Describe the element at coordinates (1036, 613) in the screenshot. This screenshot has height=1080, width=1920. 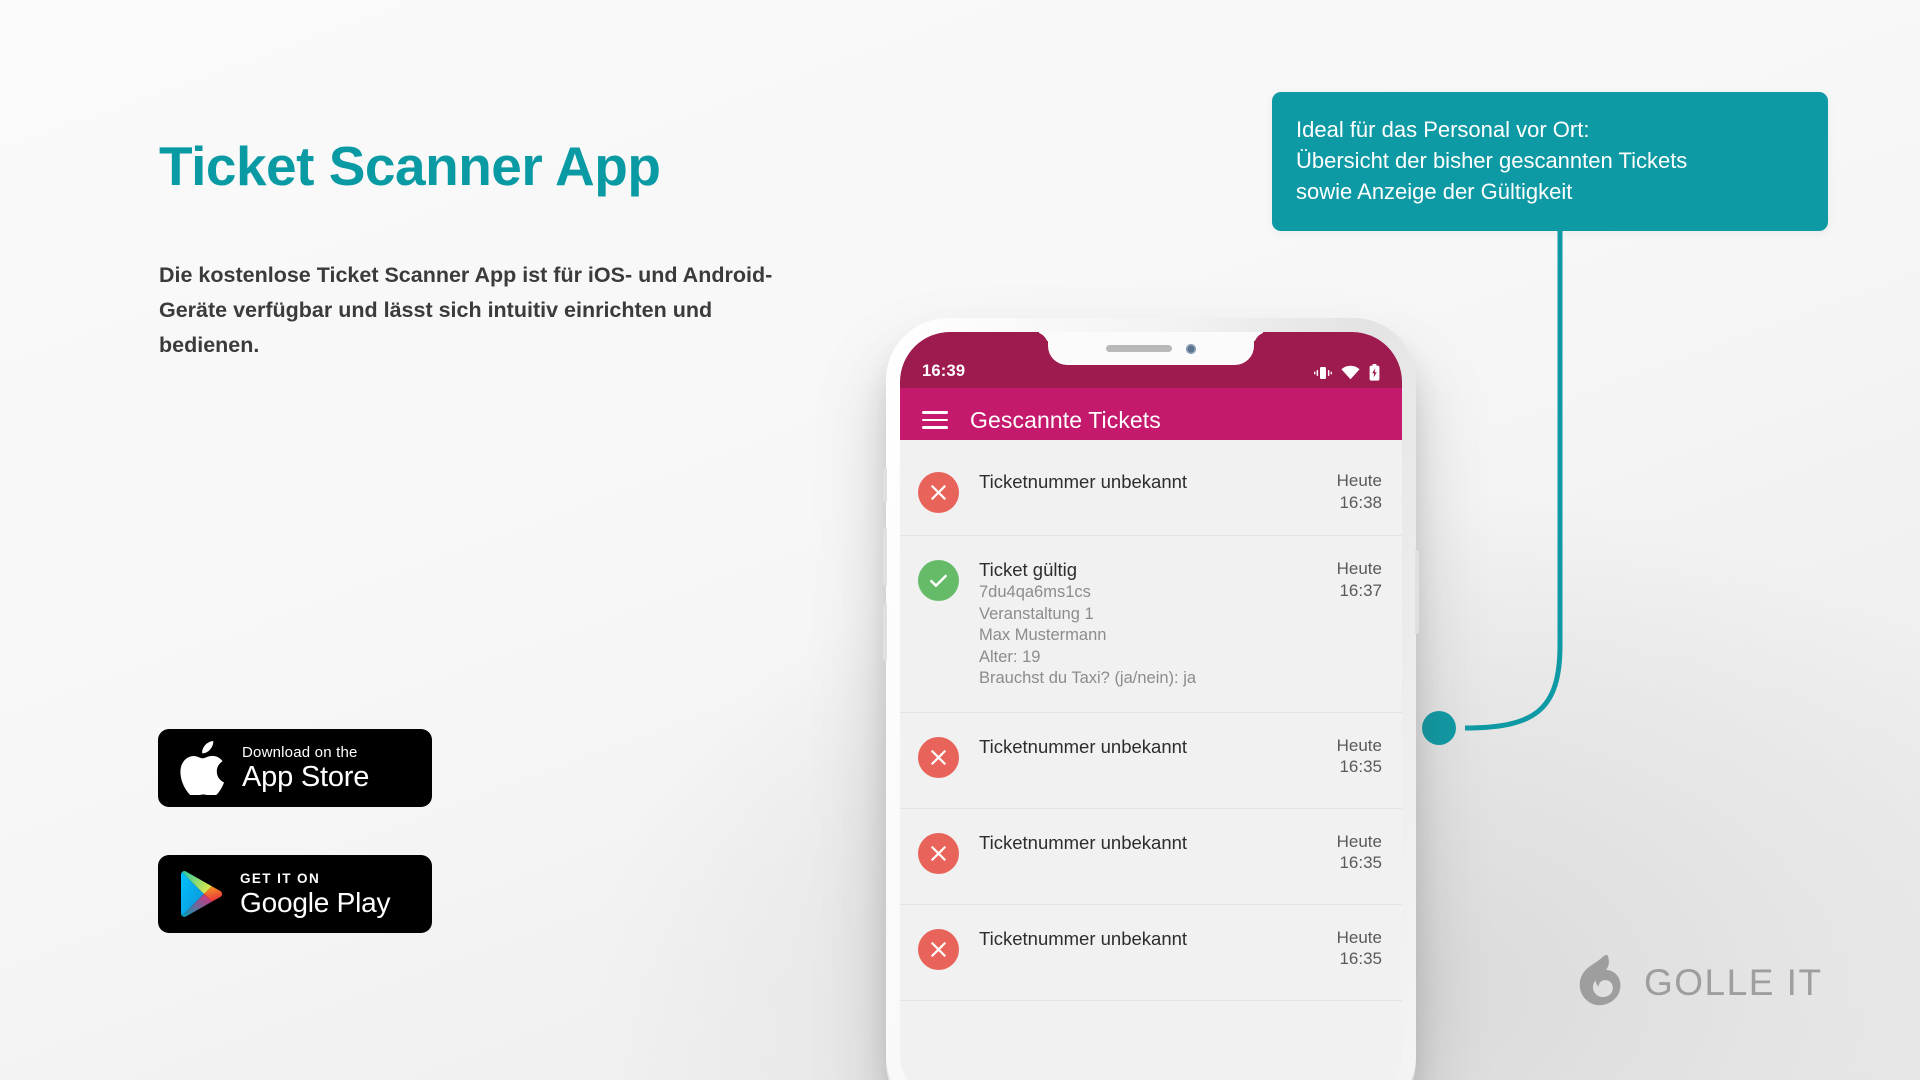
I see `ticket-detail-line: Veranstaltung 1` at that location.